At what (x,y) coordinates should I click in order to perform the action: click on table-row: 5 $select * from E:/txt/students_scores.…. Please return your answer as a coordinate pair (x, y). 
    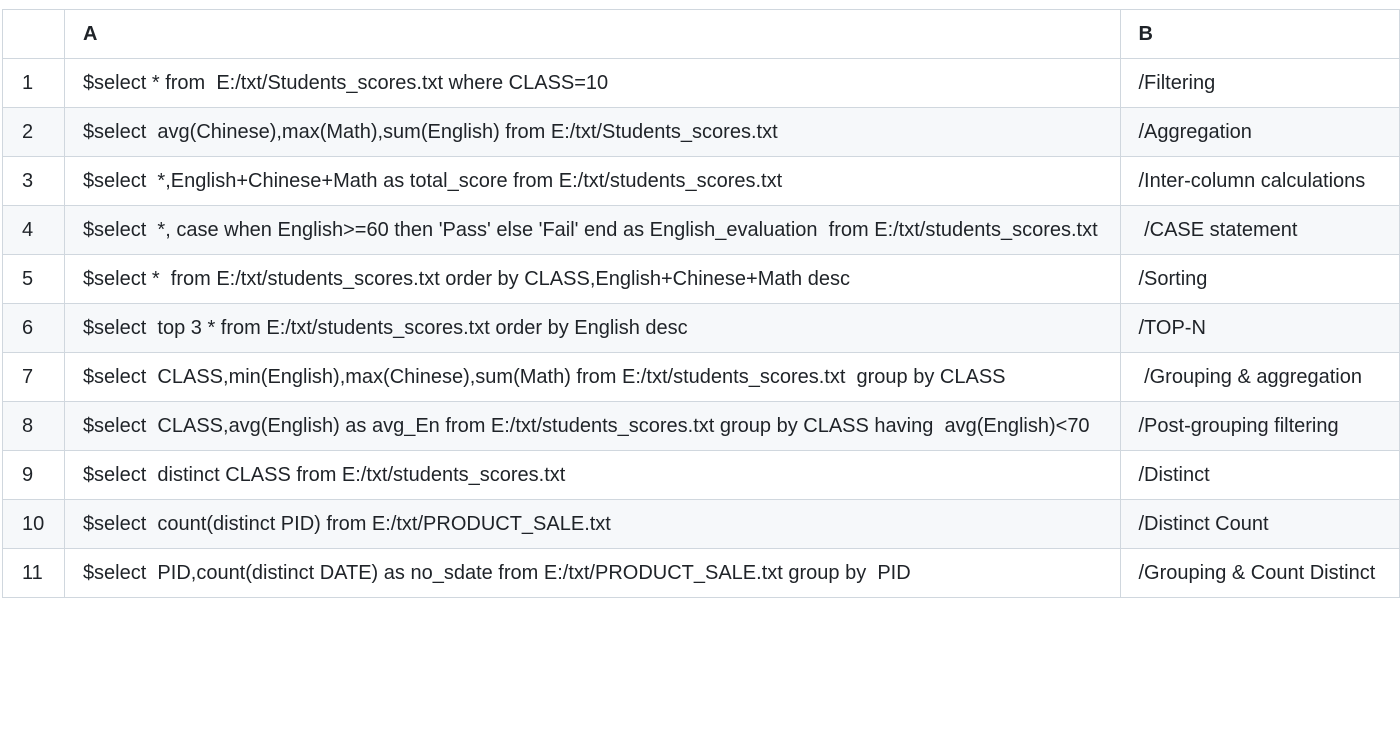
    Looking at the image, I should click on (701, 279).